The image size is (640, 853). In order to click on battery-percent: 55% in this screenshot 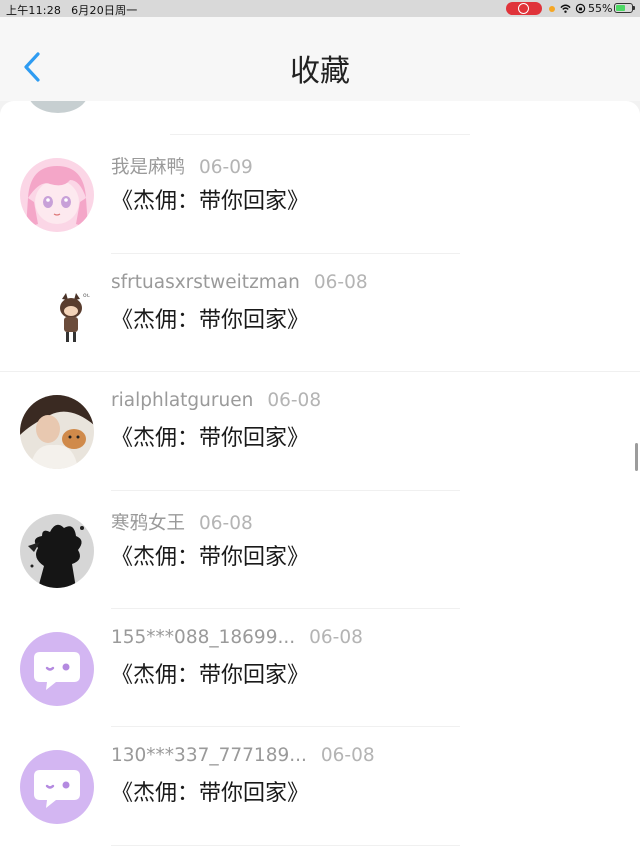, I will do `click(600, 8)`.